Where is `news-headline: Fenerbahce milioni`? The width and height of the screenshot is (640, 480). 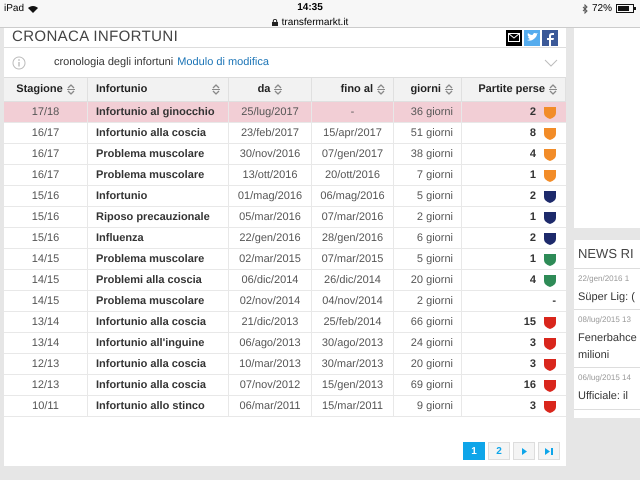 news-headline: Fenerbahce milioni is located at coordinates (607, 346).